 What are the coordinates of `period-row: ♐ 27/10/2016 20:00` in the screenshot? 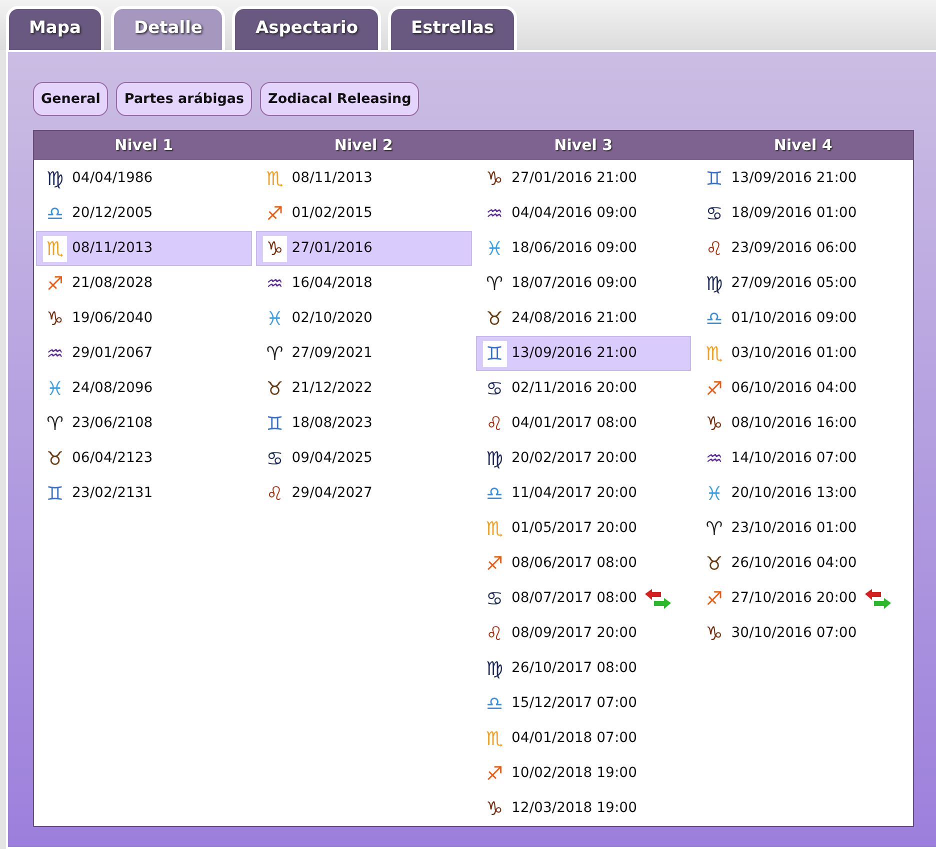 It's located at (803, 598).